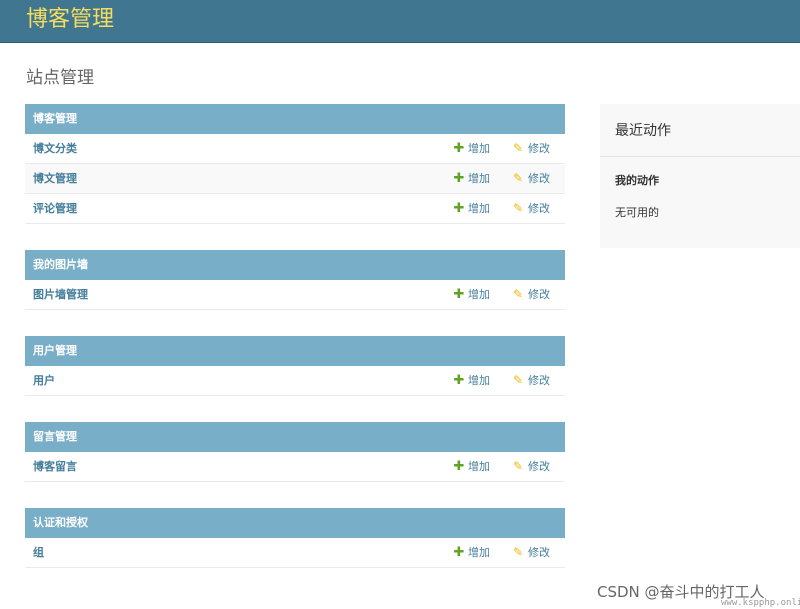 This screenshot has height=609, width=800. Describe the element at coordinates (295, 179) in the screenshot. I see `model-row: 博文管理 ✚ 增加 ✎ 修改` at that location.